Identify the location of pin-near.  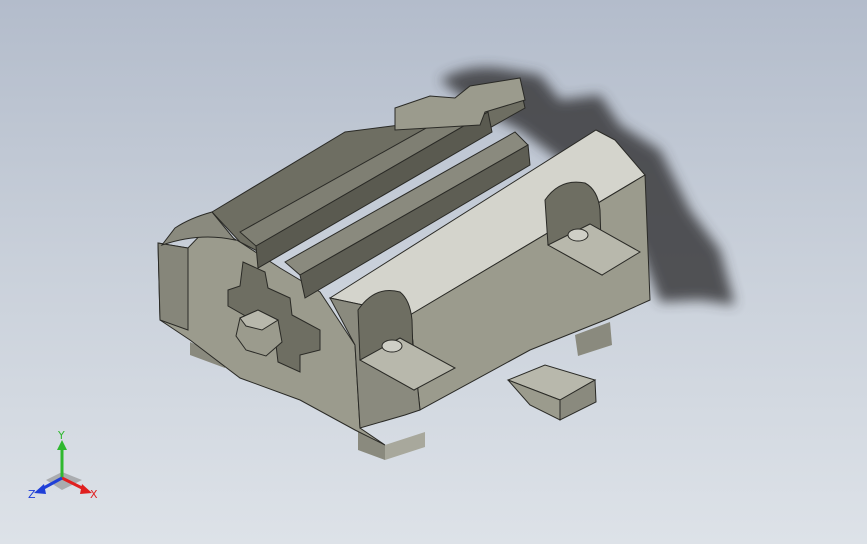
(392, 346).